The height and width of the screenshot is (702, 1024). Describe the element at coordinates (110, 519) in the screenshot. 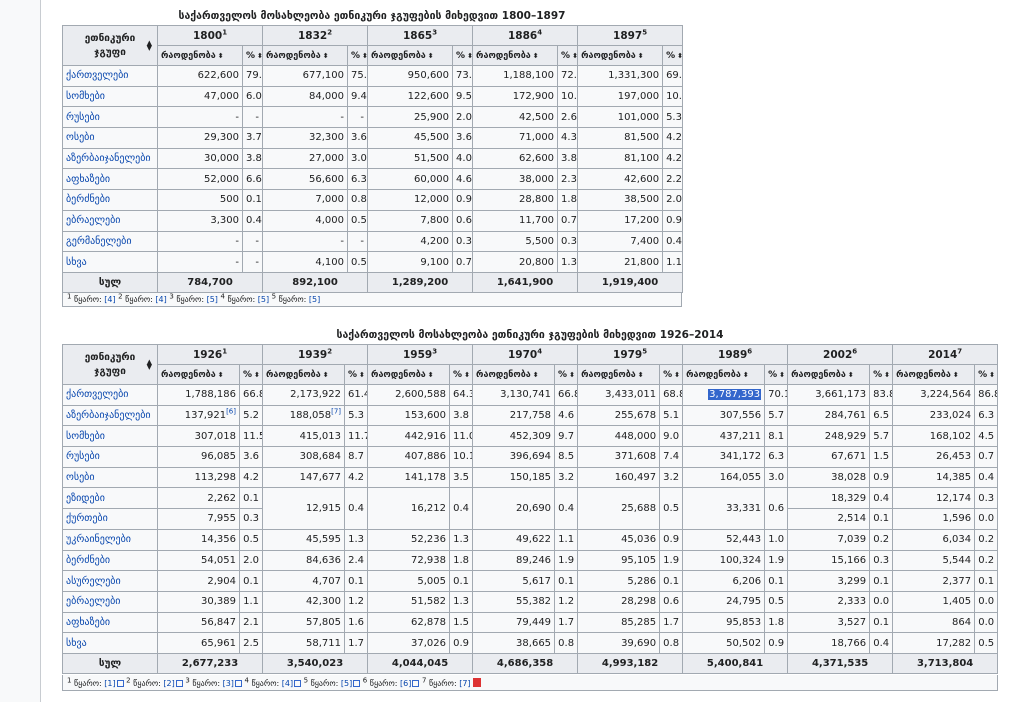

I see `ethnic-group-link: ქურთები` at that location.